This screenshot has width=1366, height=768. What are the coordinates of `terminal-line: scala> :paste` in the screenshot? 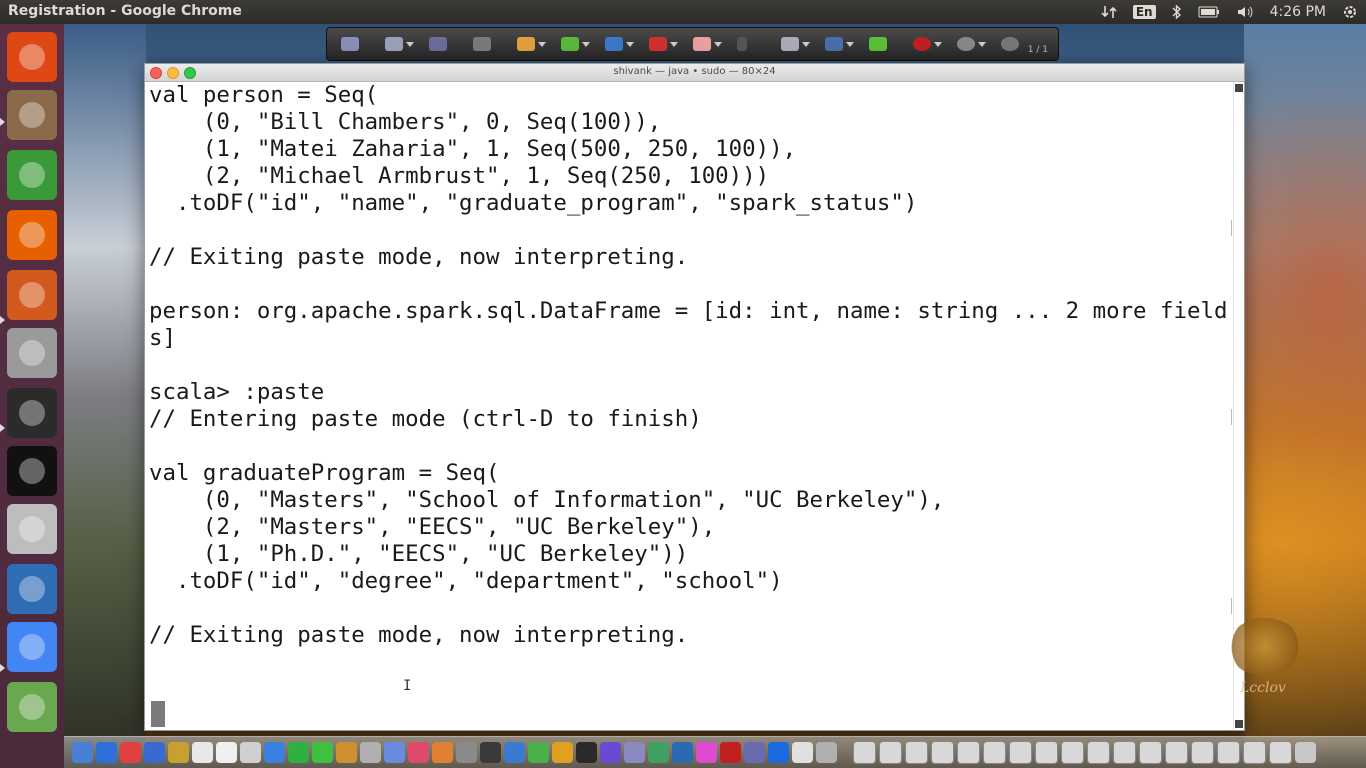 It's located at (237, 392).